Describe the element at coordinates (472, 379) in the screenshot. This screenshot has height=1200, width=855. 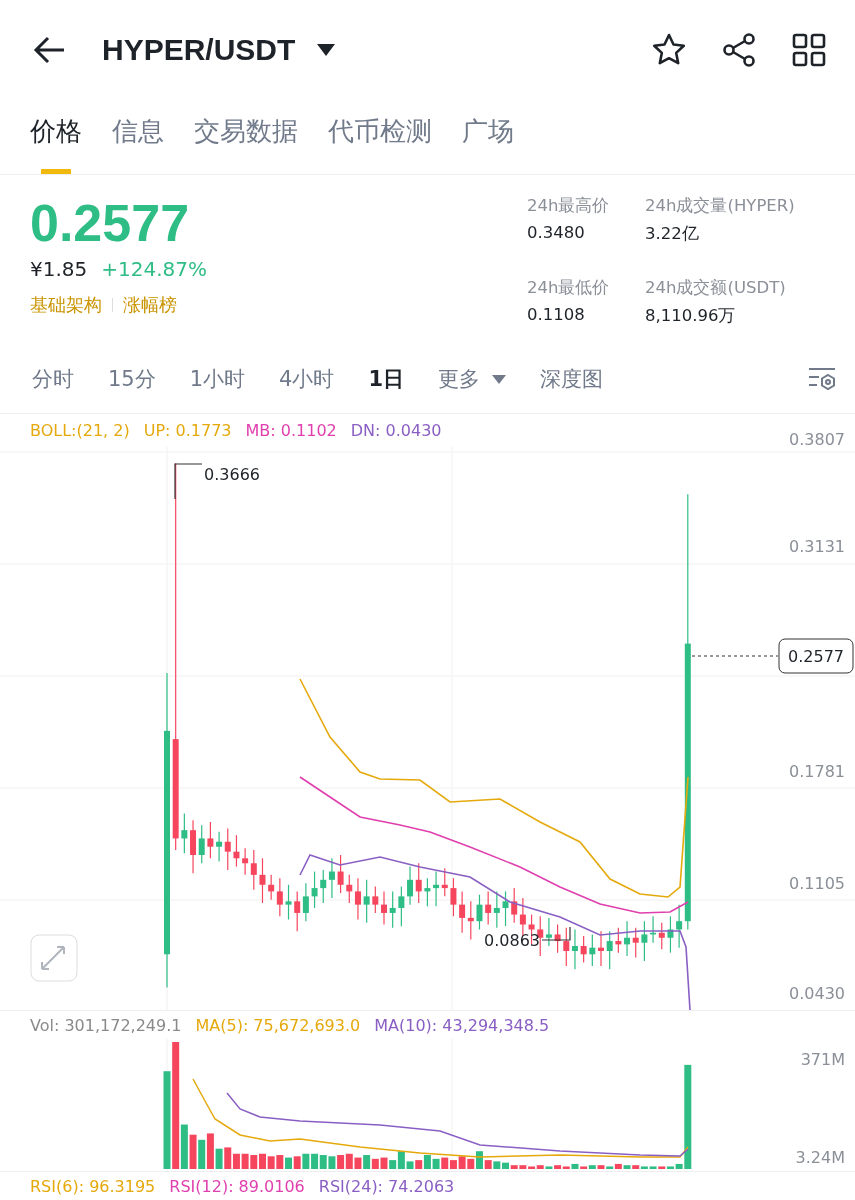
I see `interval-tab: 更多` at that location.